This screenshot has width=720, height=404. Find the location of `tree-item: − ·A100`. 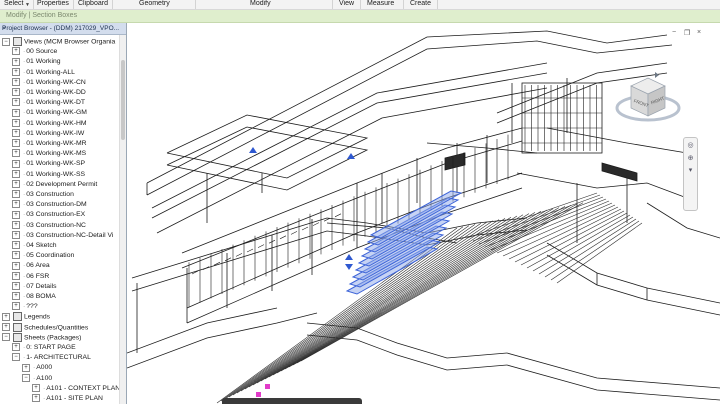

tree-item: − ·A100 is located at coordinates (37, 378).